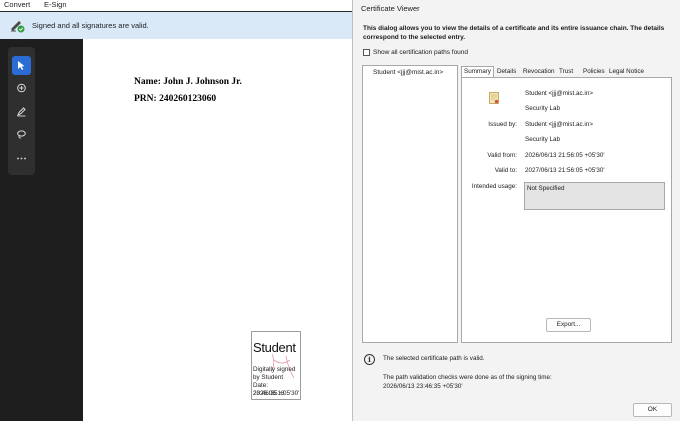  I want to click on issuer-organization: Security Lab, so click(543, 139).